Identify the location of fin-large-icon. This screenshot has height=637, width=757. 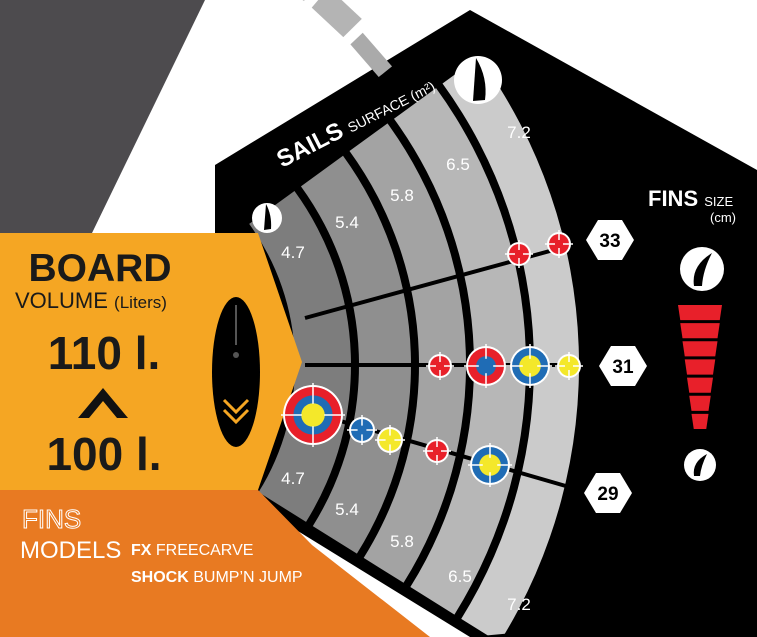
(702, 269).